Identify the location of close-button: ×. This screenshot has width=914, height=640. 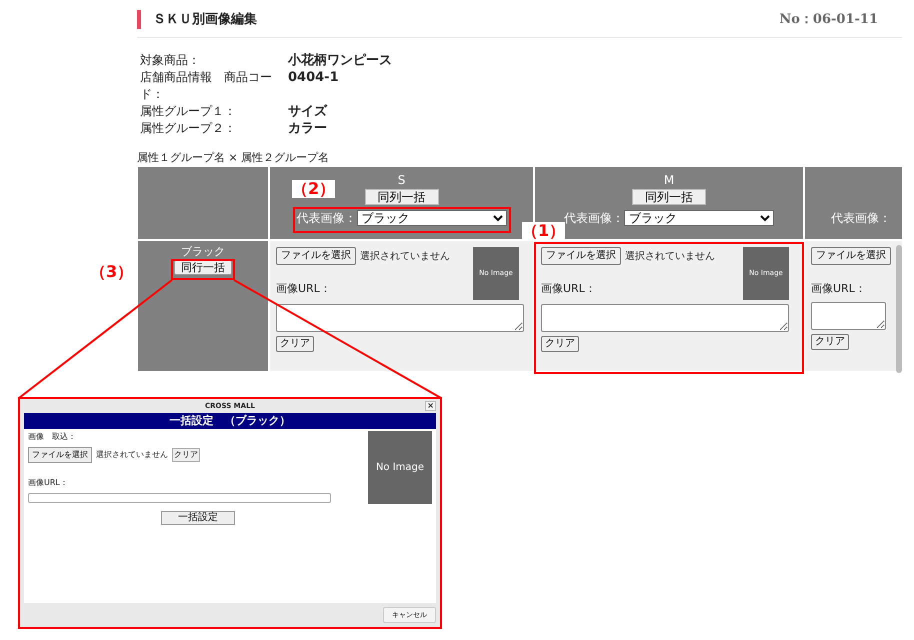
(430, 406).